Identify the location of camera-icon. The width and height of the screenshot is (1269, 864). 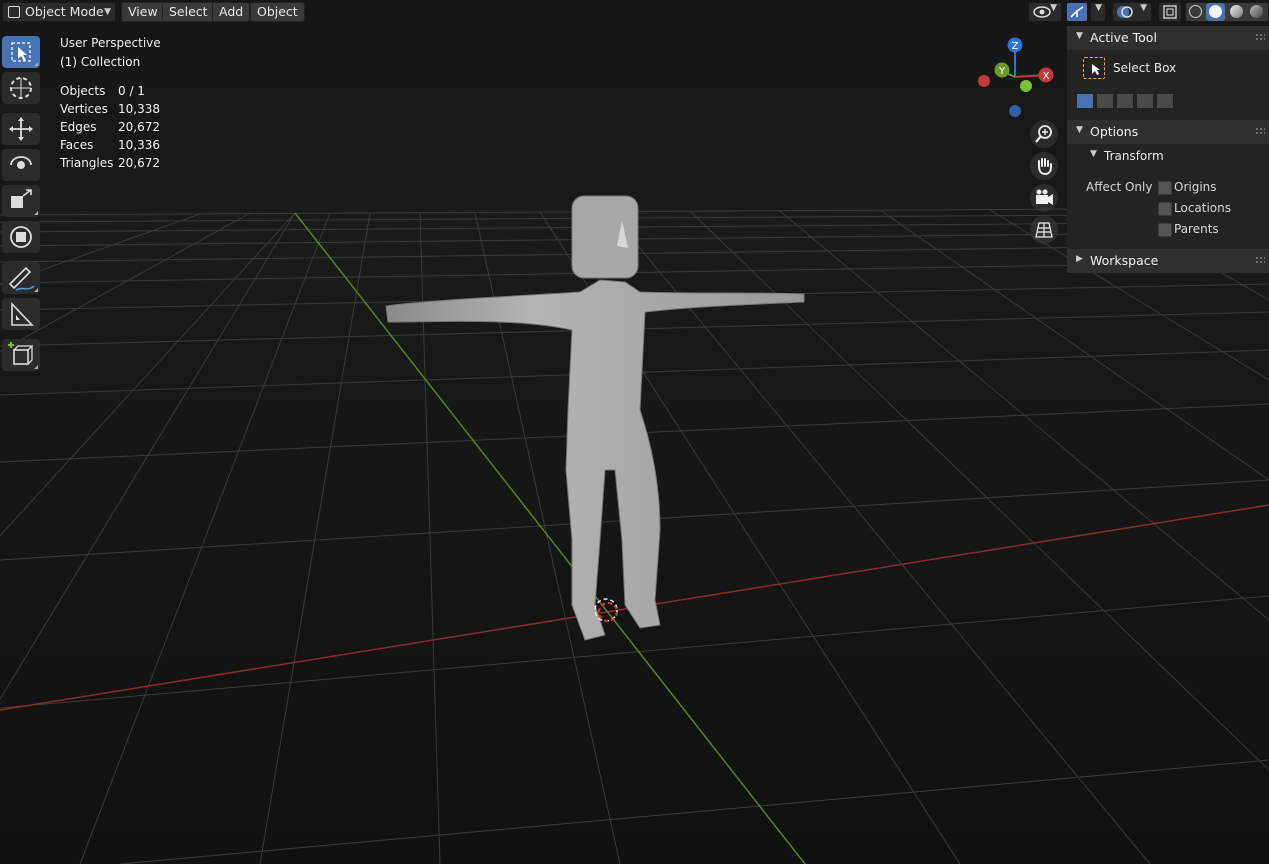
(1044, 197).